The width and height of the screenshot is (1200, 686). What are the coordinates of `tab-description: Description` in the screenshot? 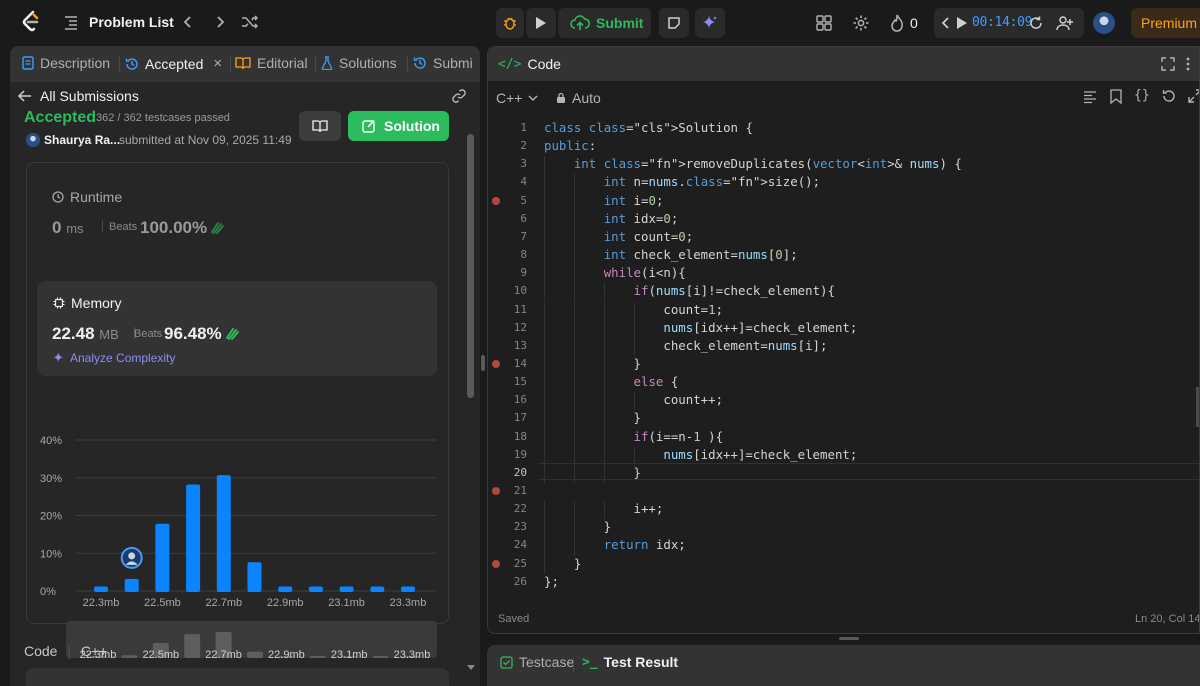 It's located at (66, 63).